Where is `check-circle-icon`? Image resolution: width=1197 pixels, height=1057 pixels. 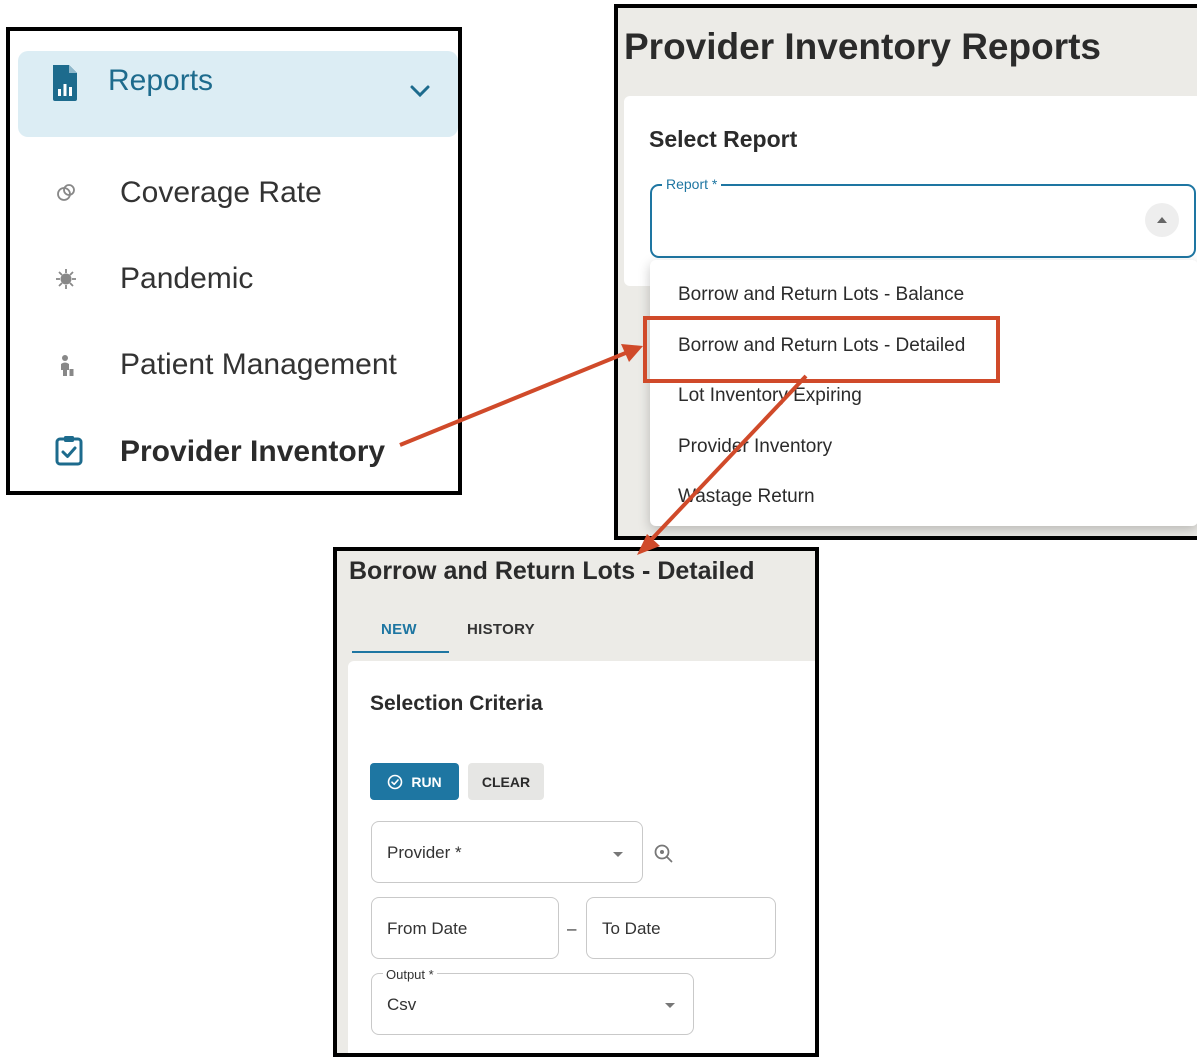
check-circle-icon is located at coordinates (395, 781).